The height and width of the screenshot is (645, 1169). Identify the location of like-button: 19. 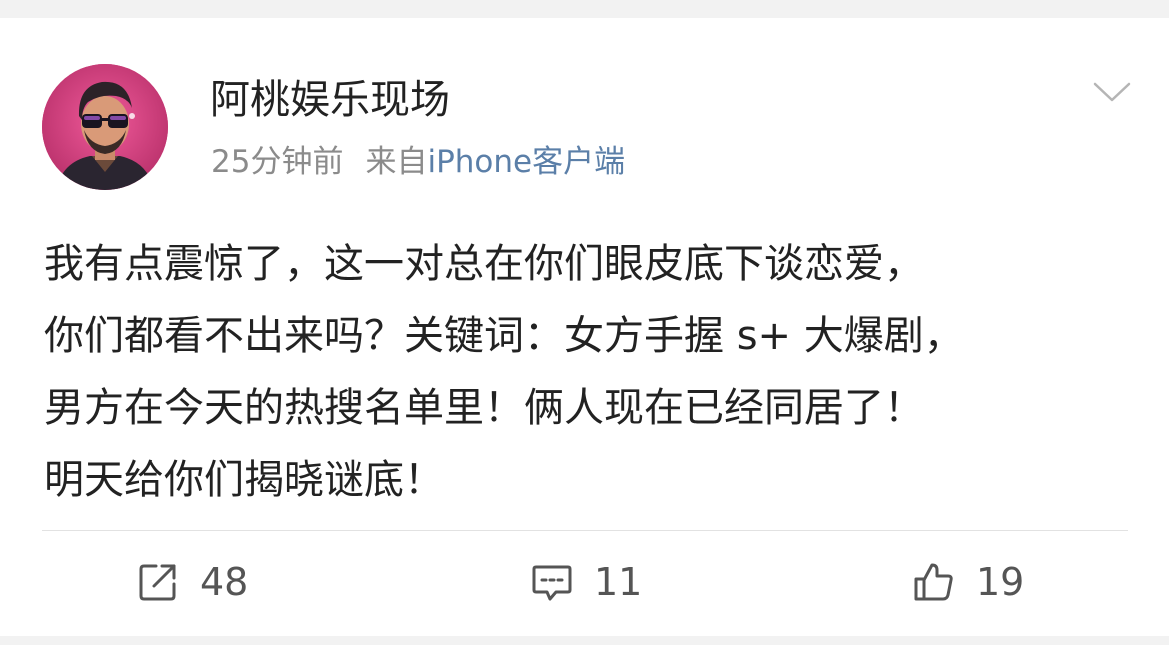
(968, 582).